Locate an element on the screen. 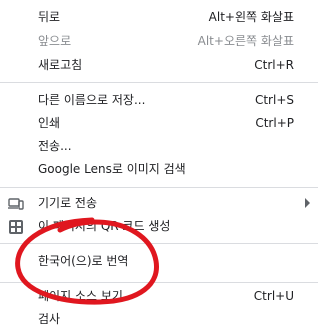 This screenshot has width=320, height=331. menu-item-label: 뒤로 is located at coordinates (49, 17).